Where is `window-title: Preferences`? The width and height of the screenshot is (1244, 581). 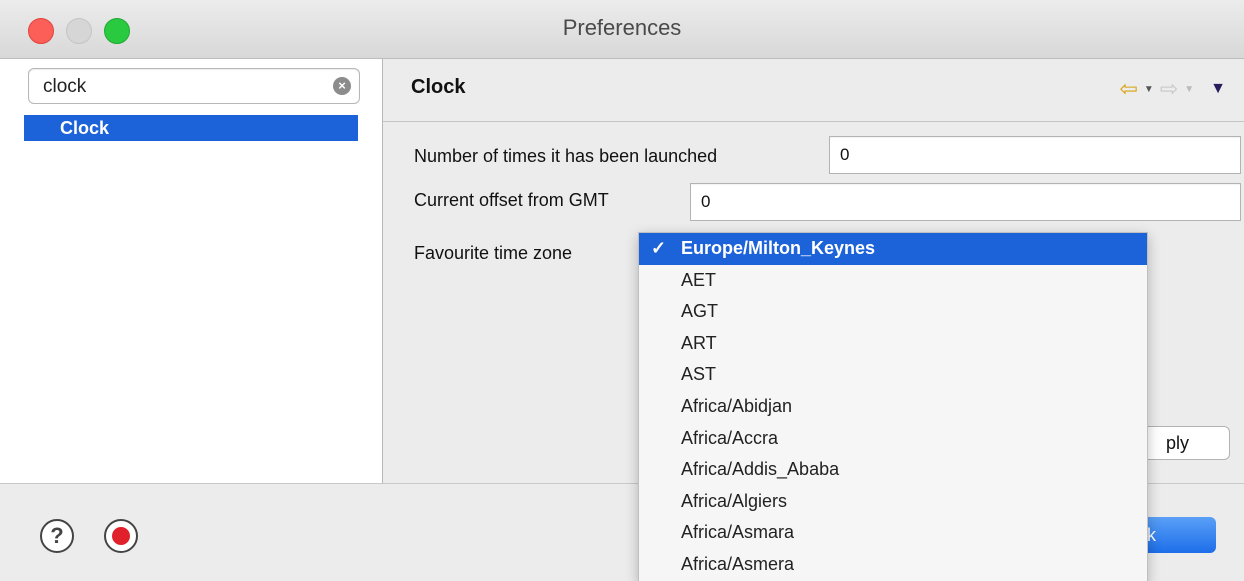
window-title: Preferences is located at coordinates (622, 27).